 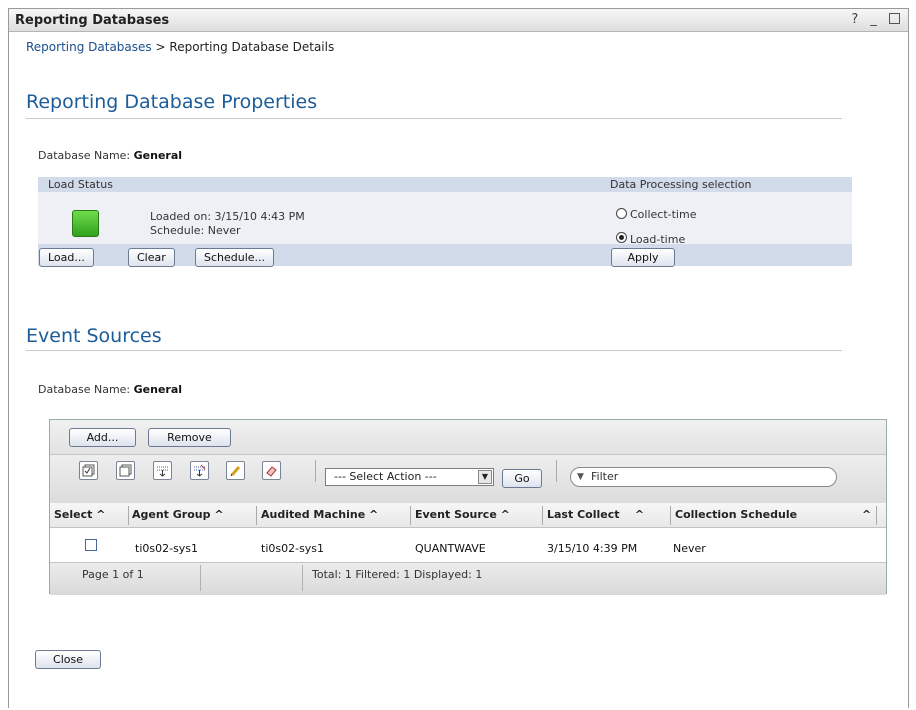 I want to click on properties-heading: Reporting Database Properties, so click(x=172, y=102).